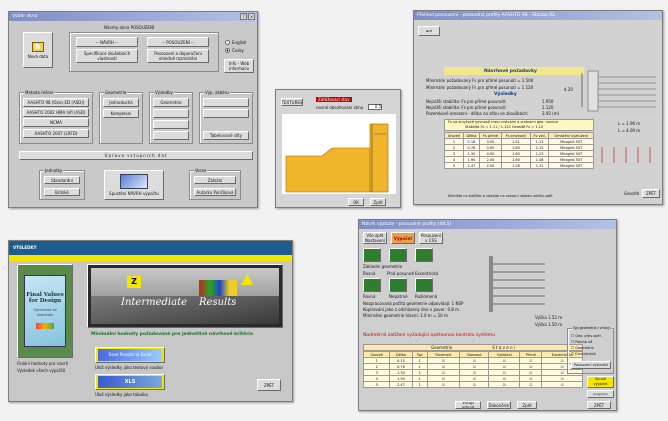  Describe the element at coordinates (548, 101) in the screenshot. I see `result-1-value: 1.950` at that location.